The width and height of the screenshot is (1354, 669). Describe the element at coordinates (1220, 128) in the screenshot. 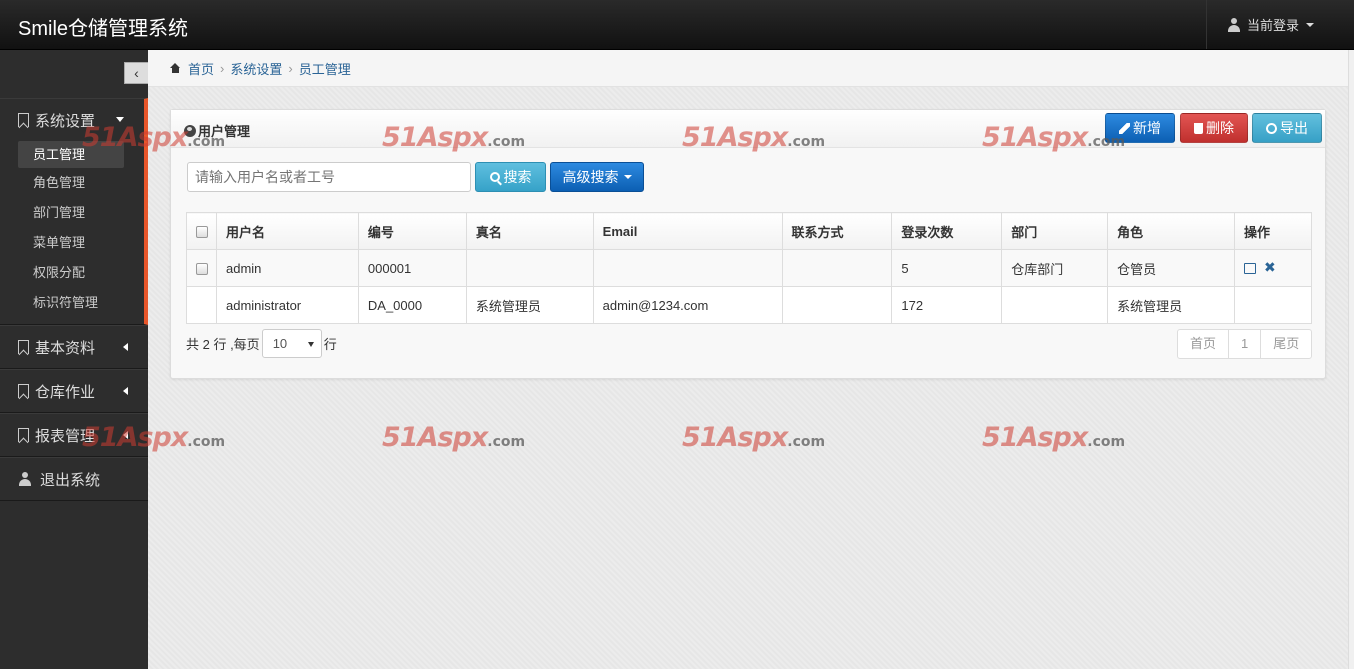

I see `delete-button-label: 删除` at that location.